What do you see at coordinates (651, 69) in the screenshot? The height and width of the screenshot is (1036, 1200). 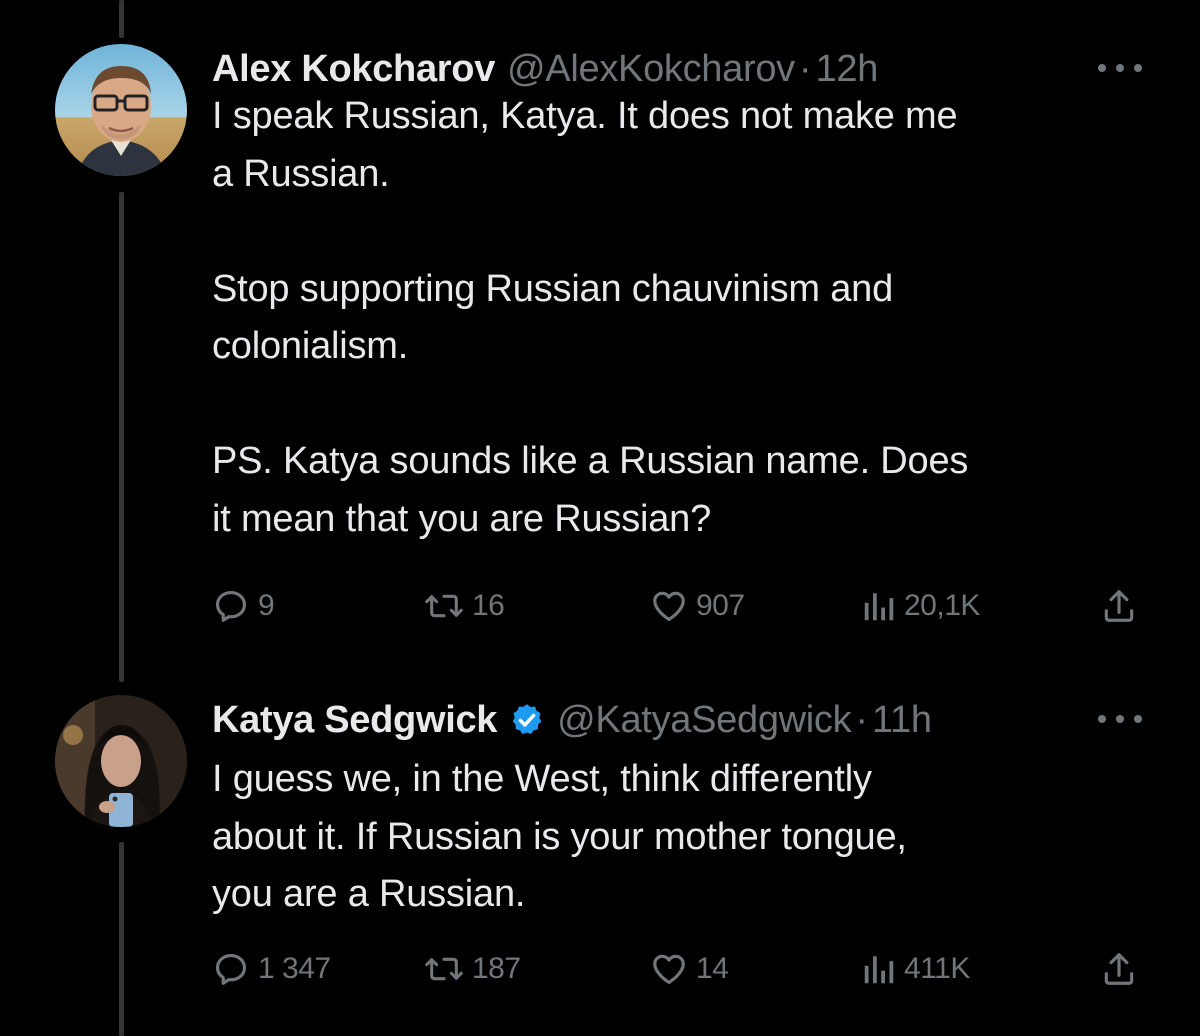 I see `author-handle: @AlexKokcharov` at bounding box center [651, 69].